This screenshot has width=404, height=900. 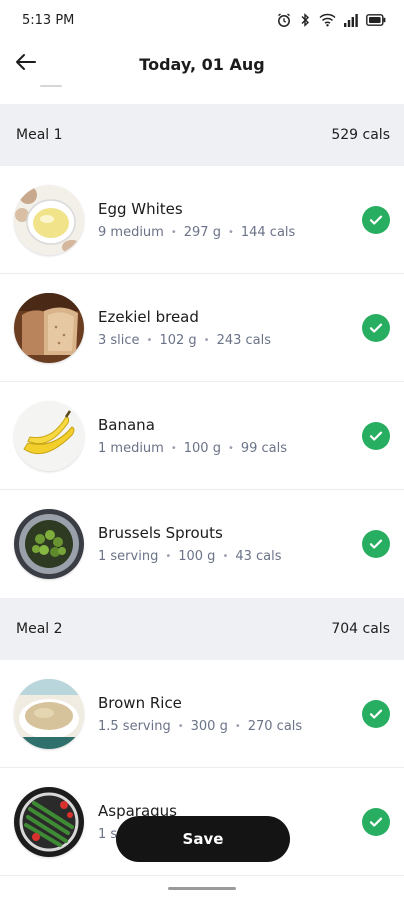 I want to click on food-calories: 43 cals, so click(x=258, y=556).